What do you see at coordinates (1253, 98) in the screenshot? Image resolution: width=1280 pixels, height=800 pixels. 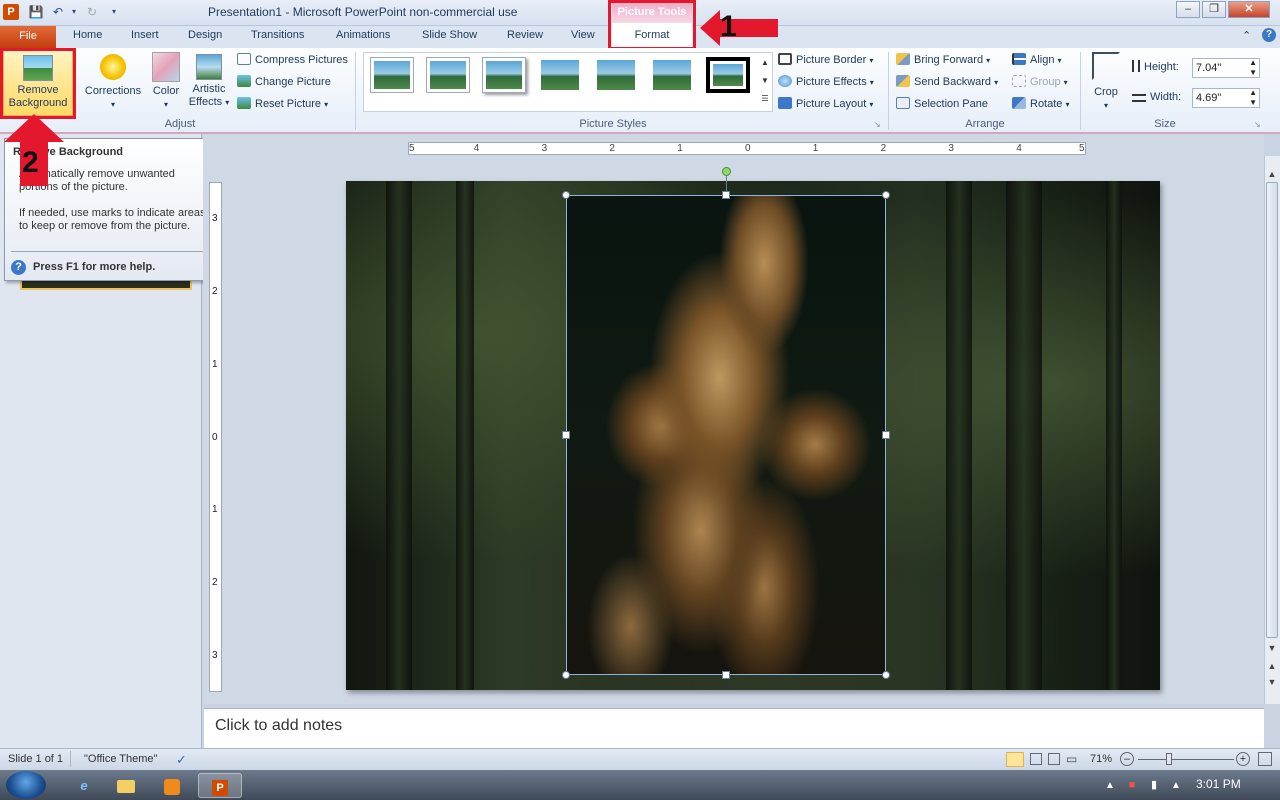 I see `width-spinner-icon: ▲ ▼` at bounding box center [1253, 98].